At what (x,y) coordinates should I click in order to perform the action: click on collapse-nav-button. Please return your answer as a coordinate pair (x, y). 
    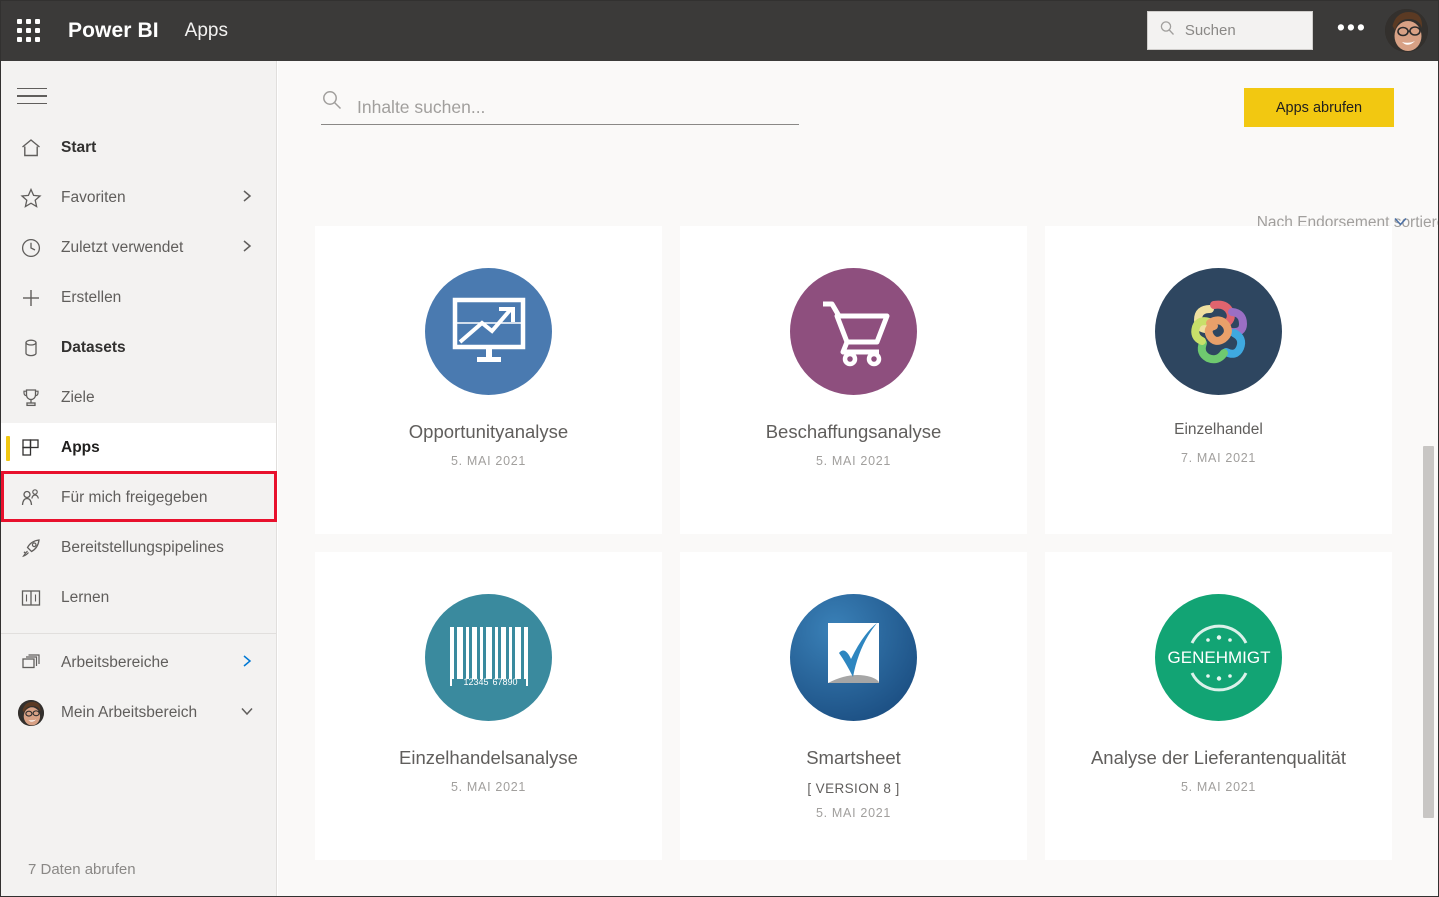
    Looking at the image, I should click on (34, 96).